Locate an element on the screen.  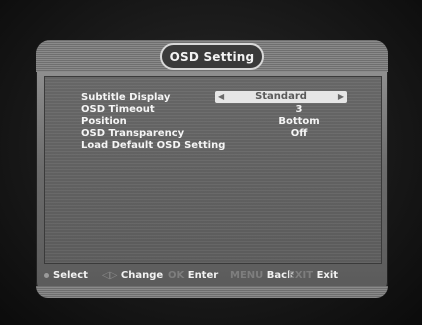
help-back: MENU Back is located at coordinates (262, 275).